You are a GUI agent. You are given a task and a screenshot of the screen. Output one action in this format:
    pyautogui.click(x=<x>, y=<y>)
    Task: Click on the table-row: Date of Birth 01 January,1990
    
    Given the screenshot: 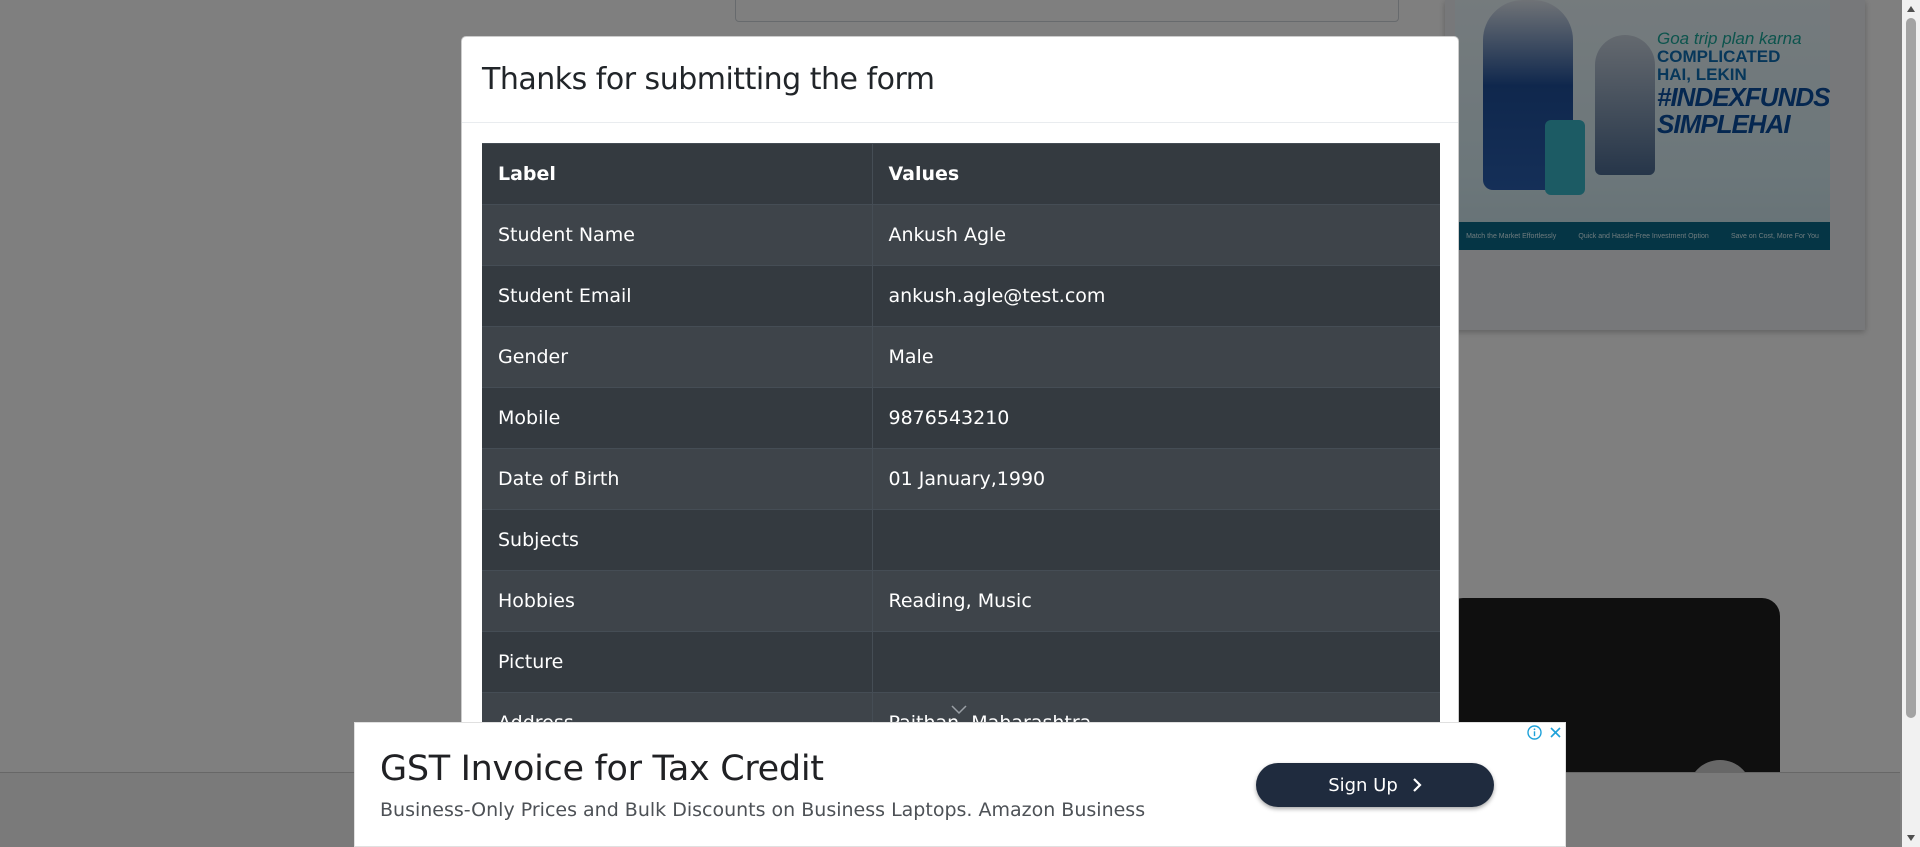 What is the action you would take?
    pyautogui.click(x=961, y=479)
    